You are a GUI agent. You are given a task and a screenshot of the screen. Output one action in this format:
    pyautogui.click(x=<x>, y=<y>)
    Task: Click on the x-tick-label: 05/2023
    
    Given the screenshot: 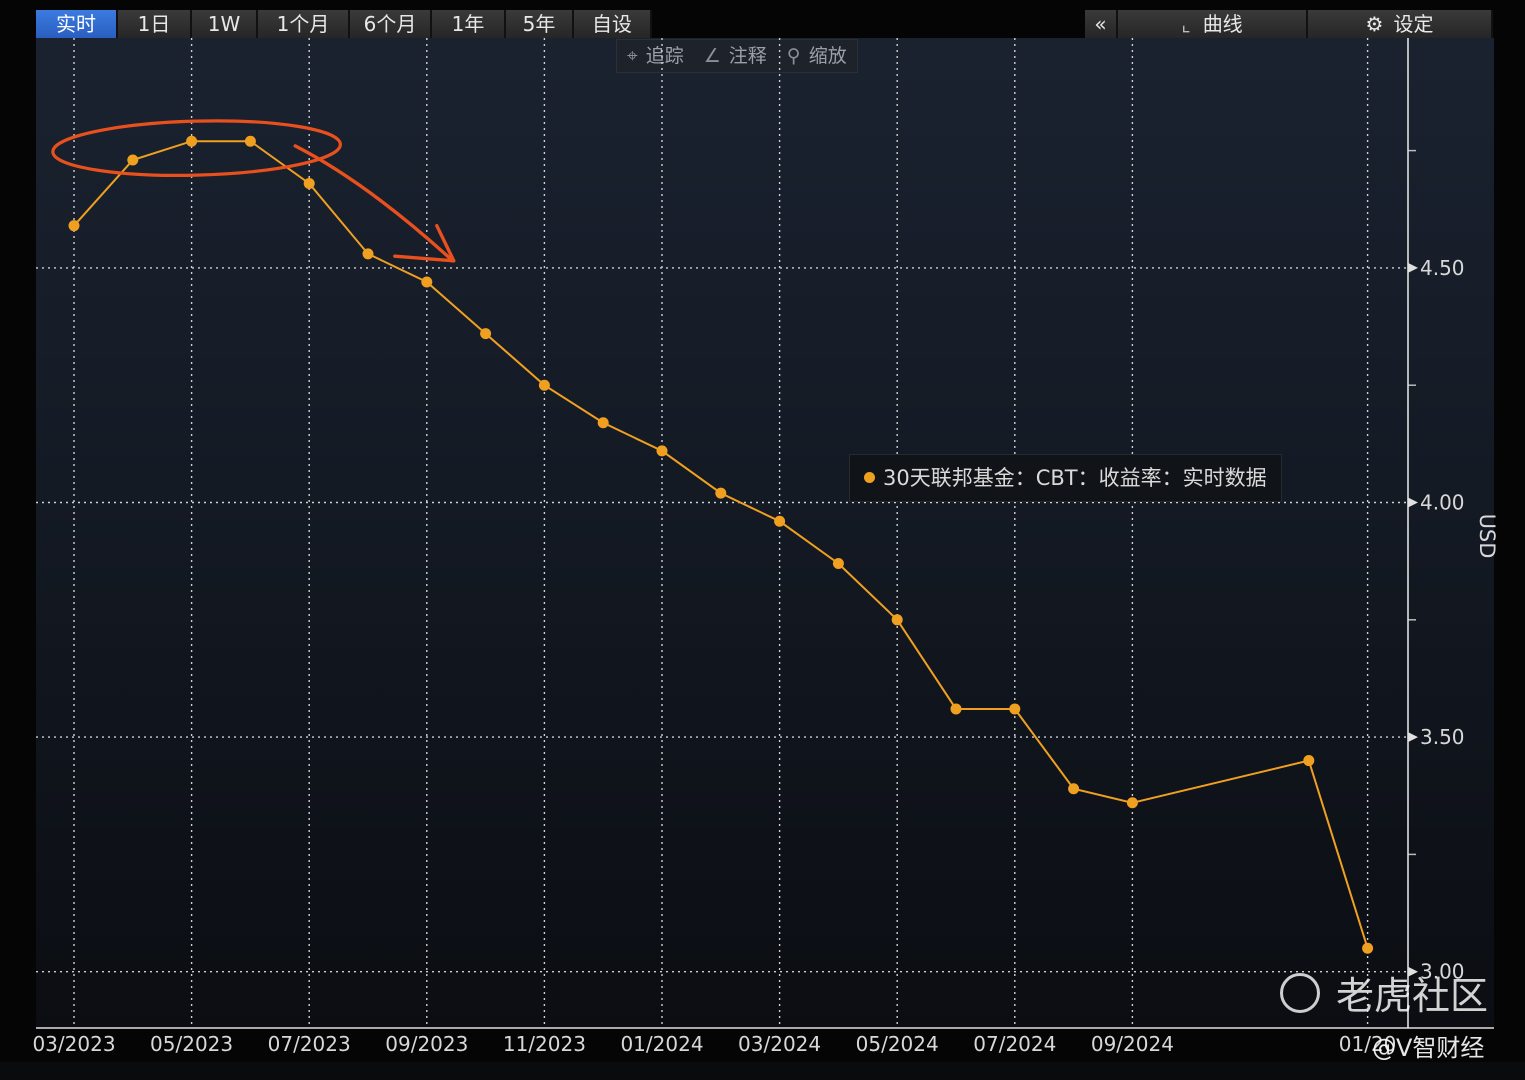 What is the action you would take?
    pyautogui.click(x=191, y=1044)
    